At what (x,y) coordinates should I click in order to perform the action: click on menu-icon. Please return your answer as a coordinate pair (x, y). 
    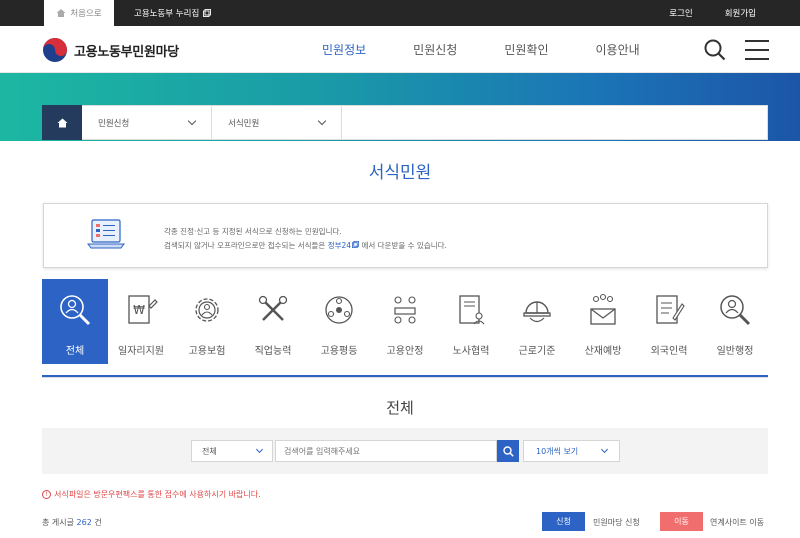
    Looking at the image, I should click on (757, 50).